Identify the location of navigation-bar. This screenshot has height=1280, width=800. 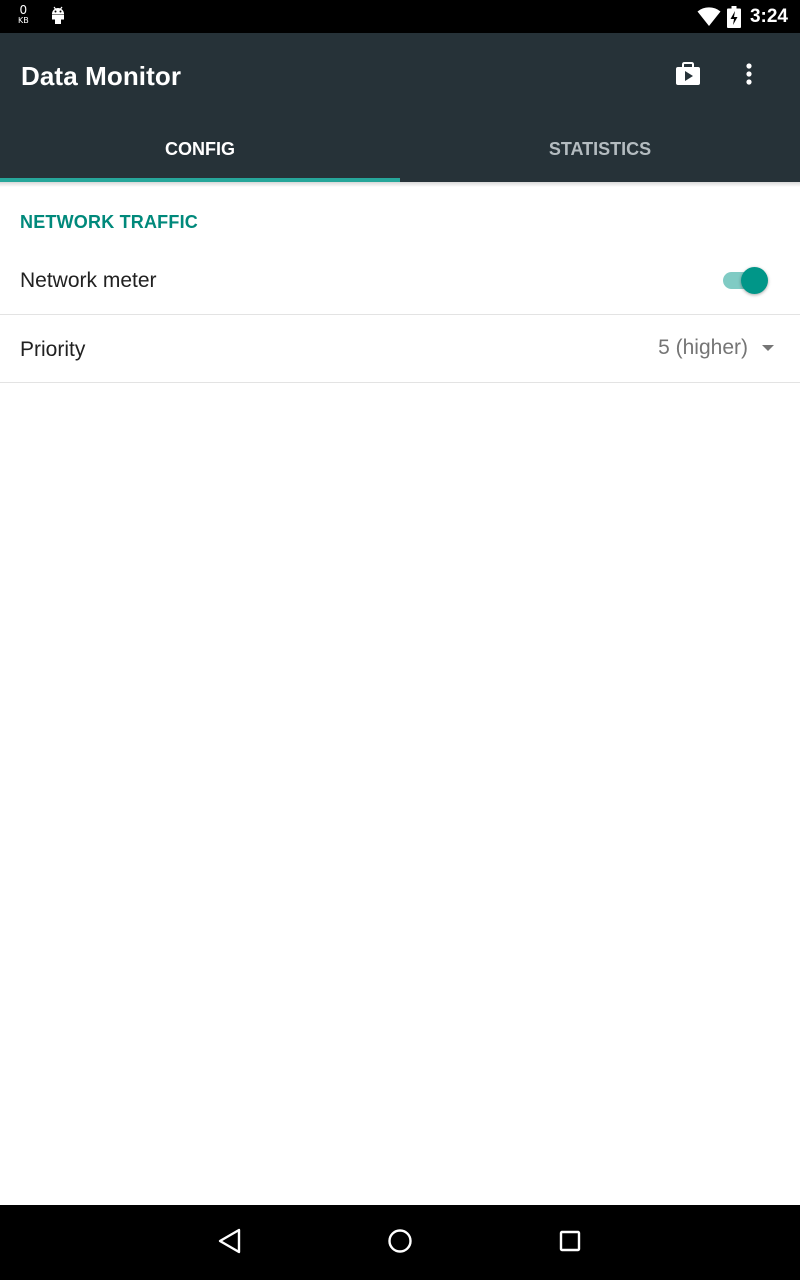
(400, 1242).